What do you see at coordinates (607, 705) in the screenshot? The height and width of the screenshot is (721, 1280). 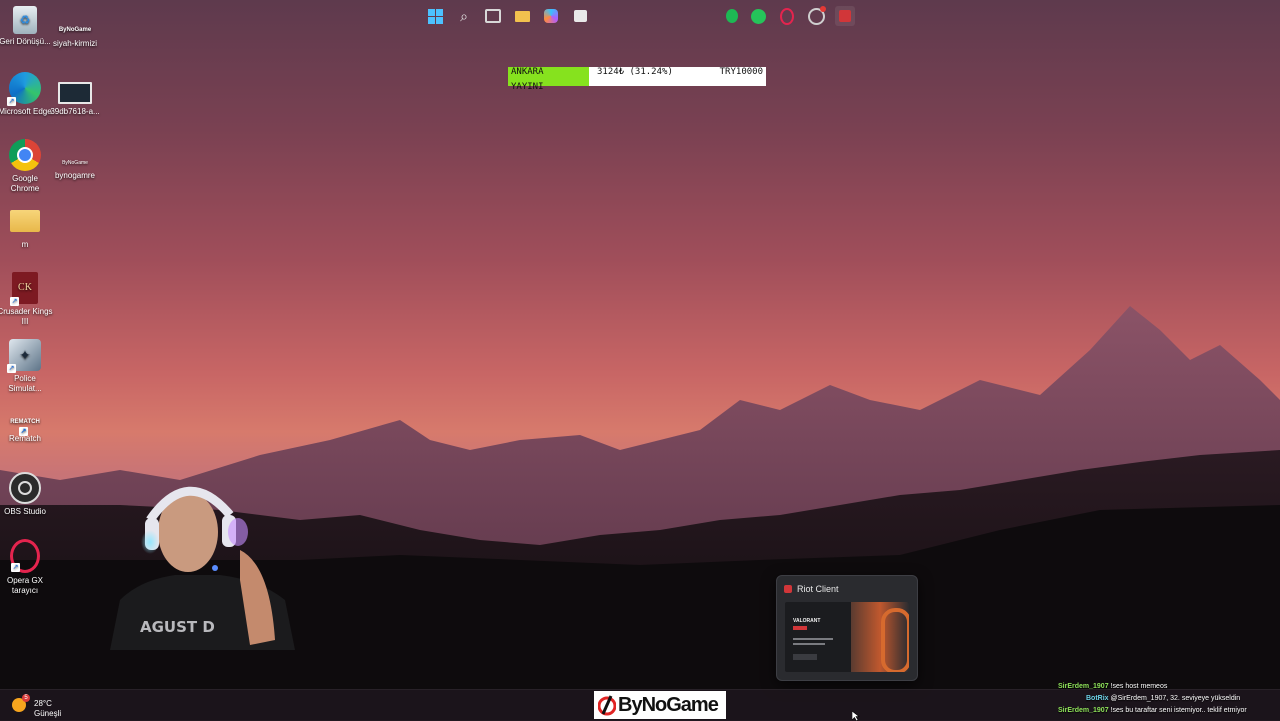 I see `bynogame-mark-icon` at bounding box center [607, 705].